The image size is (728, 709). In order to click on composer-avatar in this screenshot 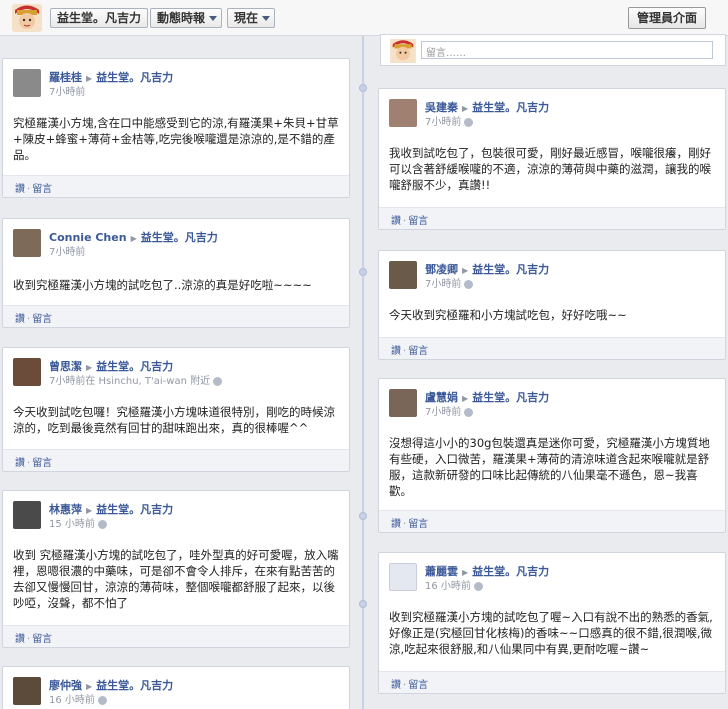, I will do `click(403, 51)`.